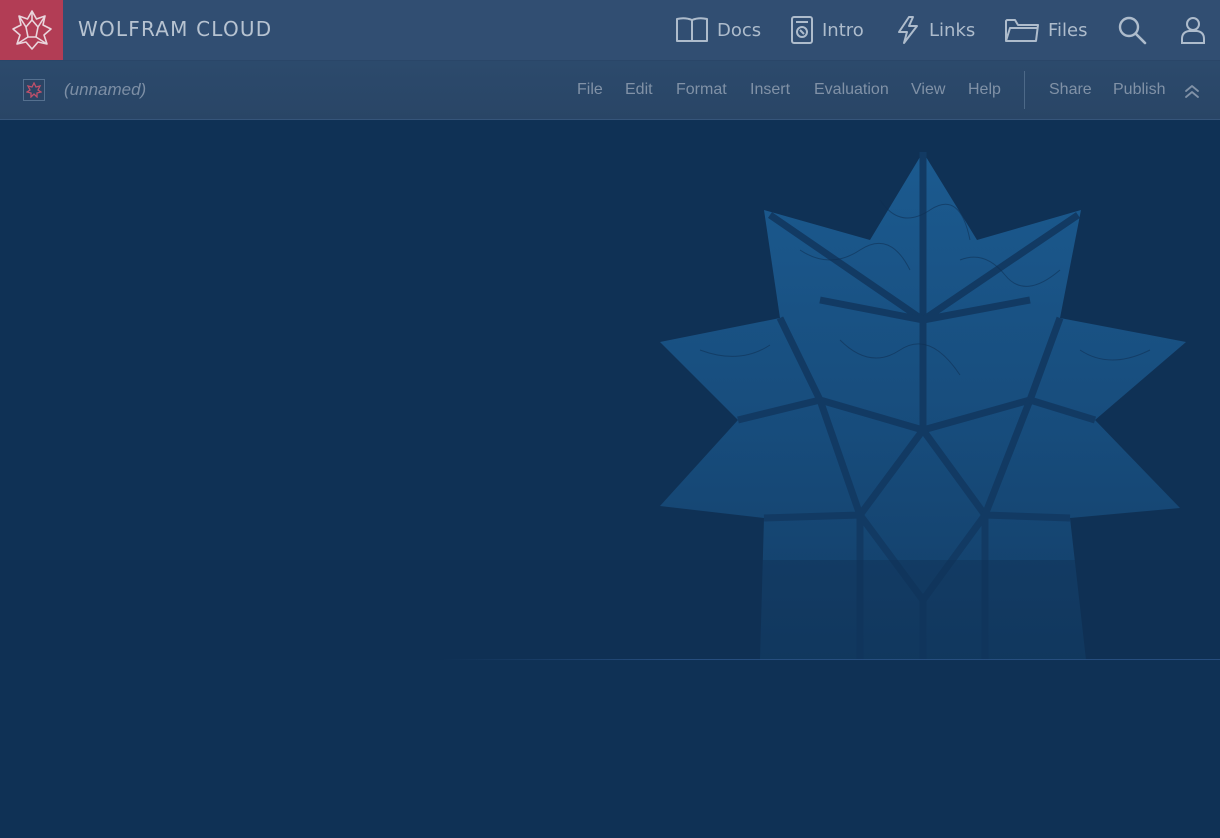 Image resolution: width=1220 pixels, height=838 pixels. What do you see at coordinates (34, 90) in the screenshot?
I see `notebook-icon` at bounding box center [34, 90].